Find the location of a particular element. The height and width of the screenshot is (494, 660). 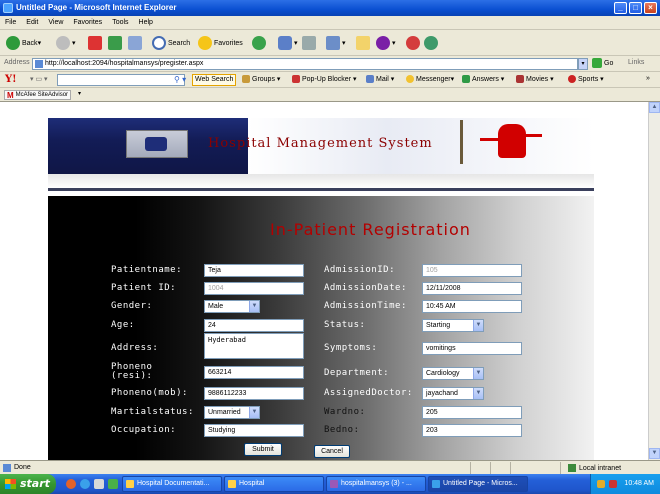

phone-resi-input: 663214 is located at coordinates (254, 372).